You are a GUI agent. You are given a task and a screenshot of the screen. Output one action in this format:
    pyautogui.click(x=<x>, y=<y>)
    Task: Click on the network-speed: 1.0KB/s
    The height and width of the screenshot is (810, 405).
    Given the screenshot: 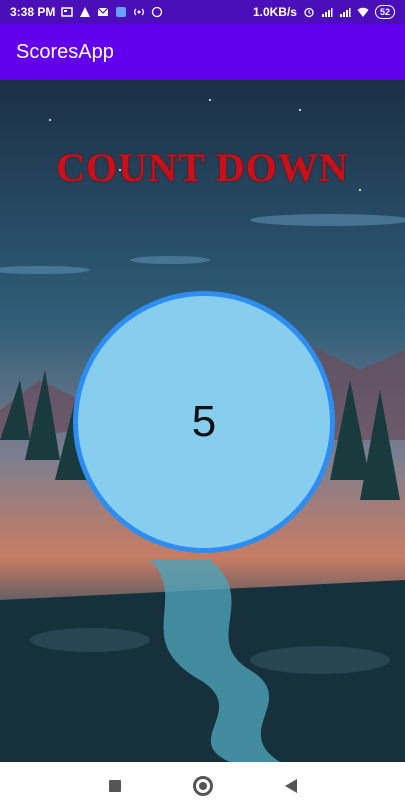 What is the action you would take?
    pyautogui.click(x=274, y=12)
    